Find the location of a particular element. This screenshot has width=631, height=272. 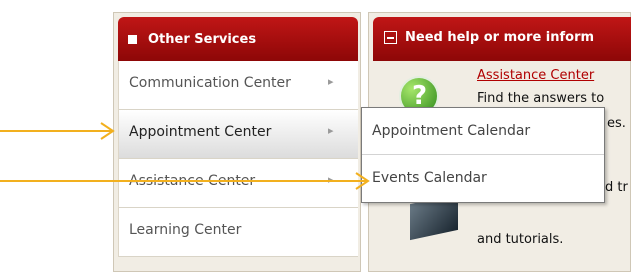

help-panel-header: Need help or more inform is located at coordinates (502, 39).